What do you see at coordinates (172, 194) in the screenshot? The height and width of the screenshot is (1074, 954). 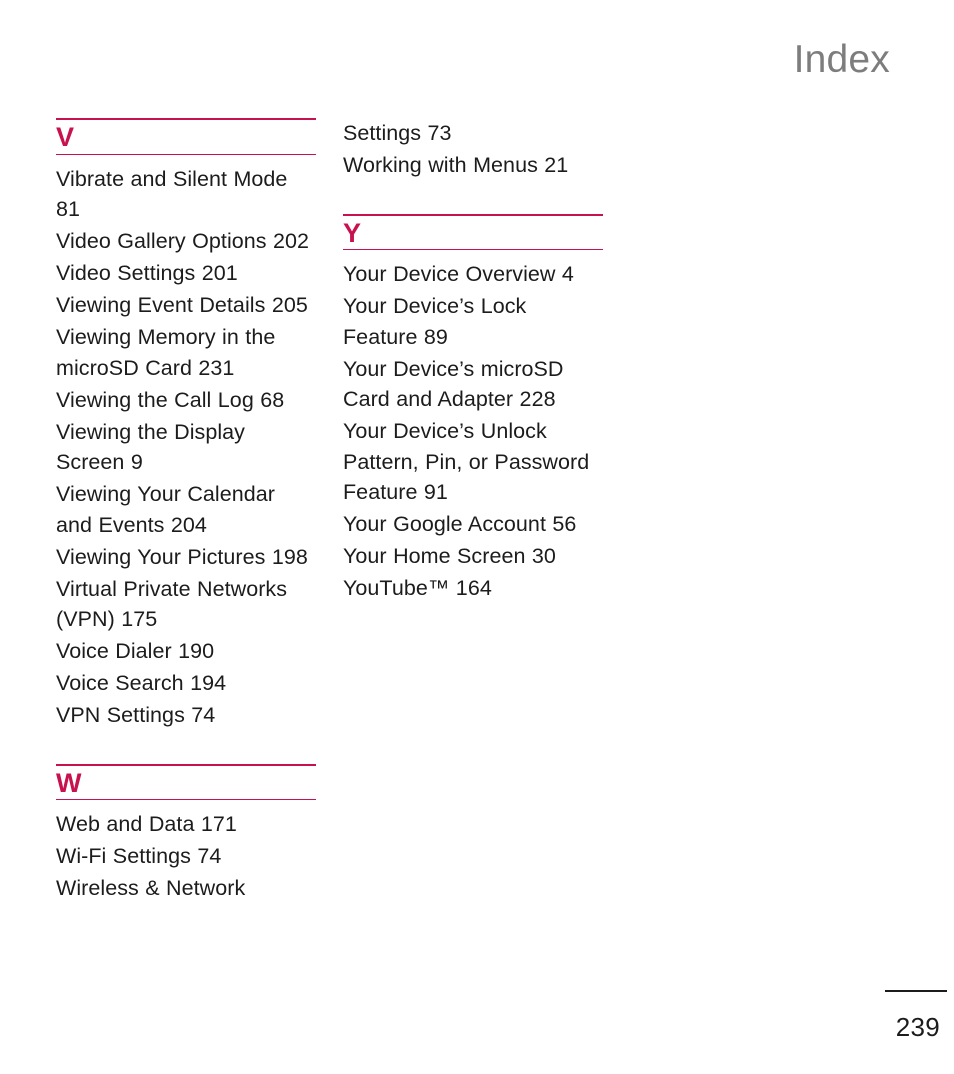 I see `index-entry: Vibrate and Silent Mode 81` at bounding box center [172, 194].